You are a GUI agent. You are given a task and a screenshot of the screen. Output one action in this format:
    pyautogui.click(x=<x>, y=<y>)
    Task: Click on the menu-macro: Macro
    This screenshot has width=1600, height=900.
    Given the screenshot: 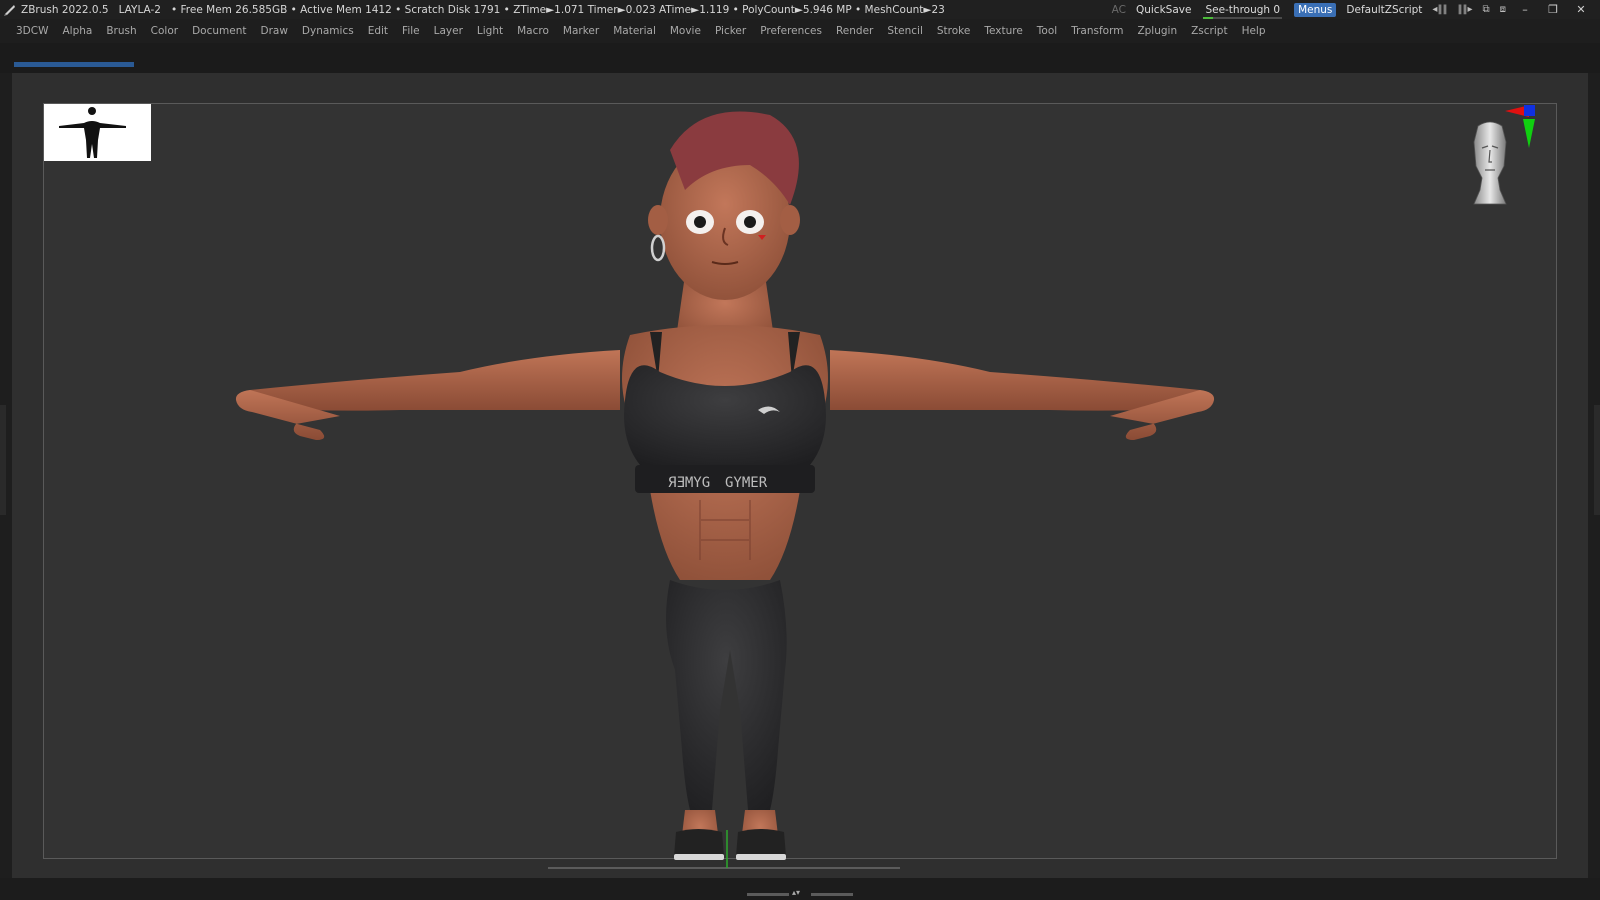 What is the action you would take?
    pyautogui.click(x=533, y=31)
    